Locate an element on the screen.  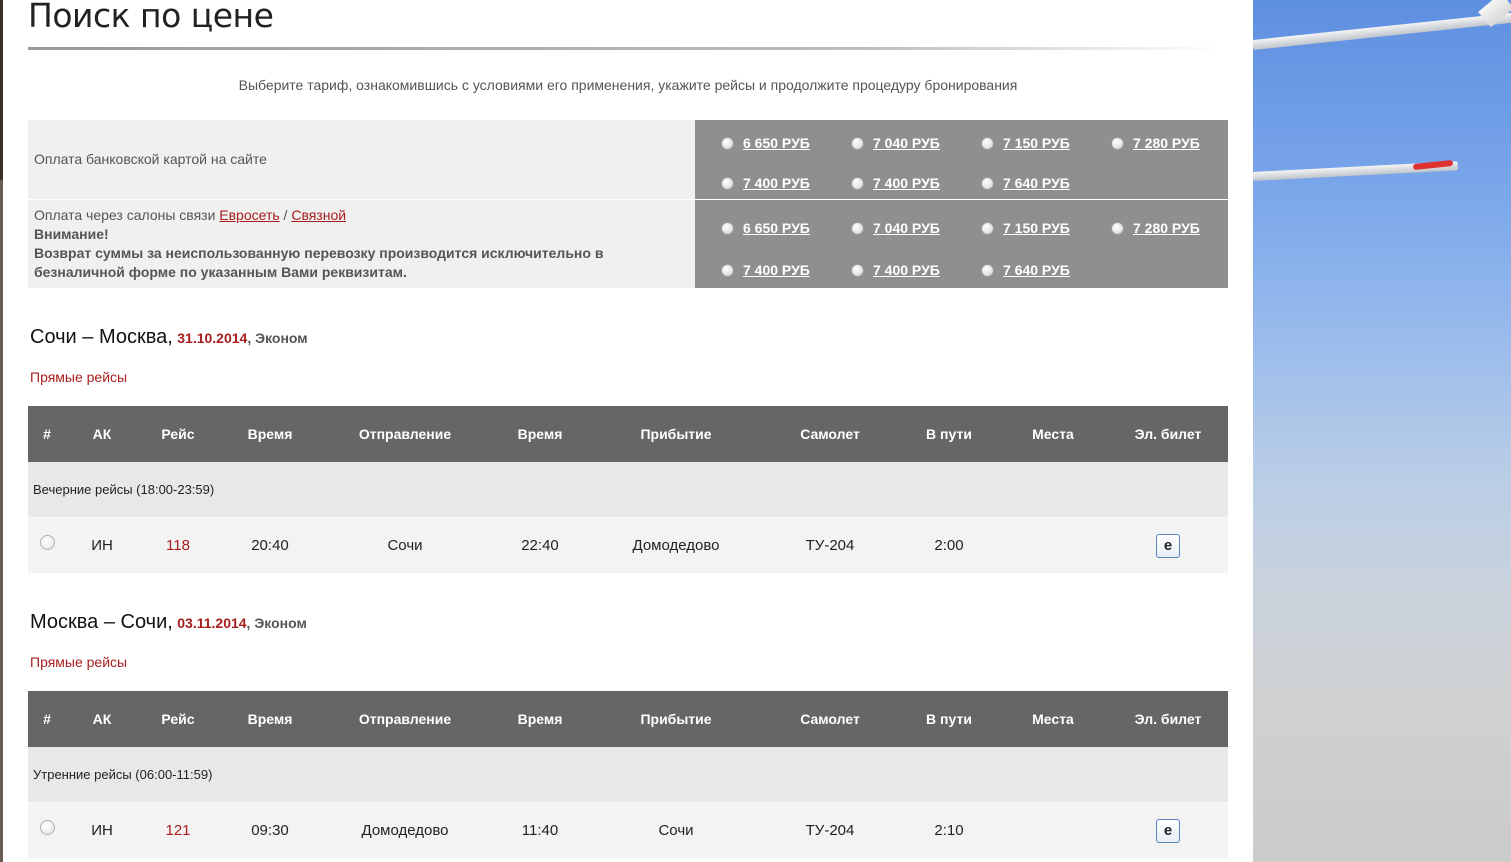
duration: 2:00 is located at coordinates (949, 545).